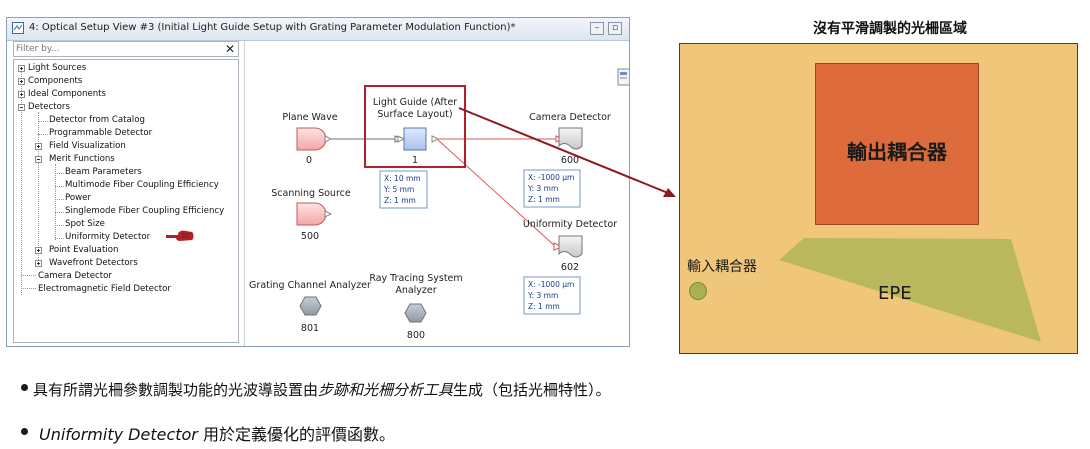  I want to click on incoupler-label: 輸入耦合器, so click(722, 267).